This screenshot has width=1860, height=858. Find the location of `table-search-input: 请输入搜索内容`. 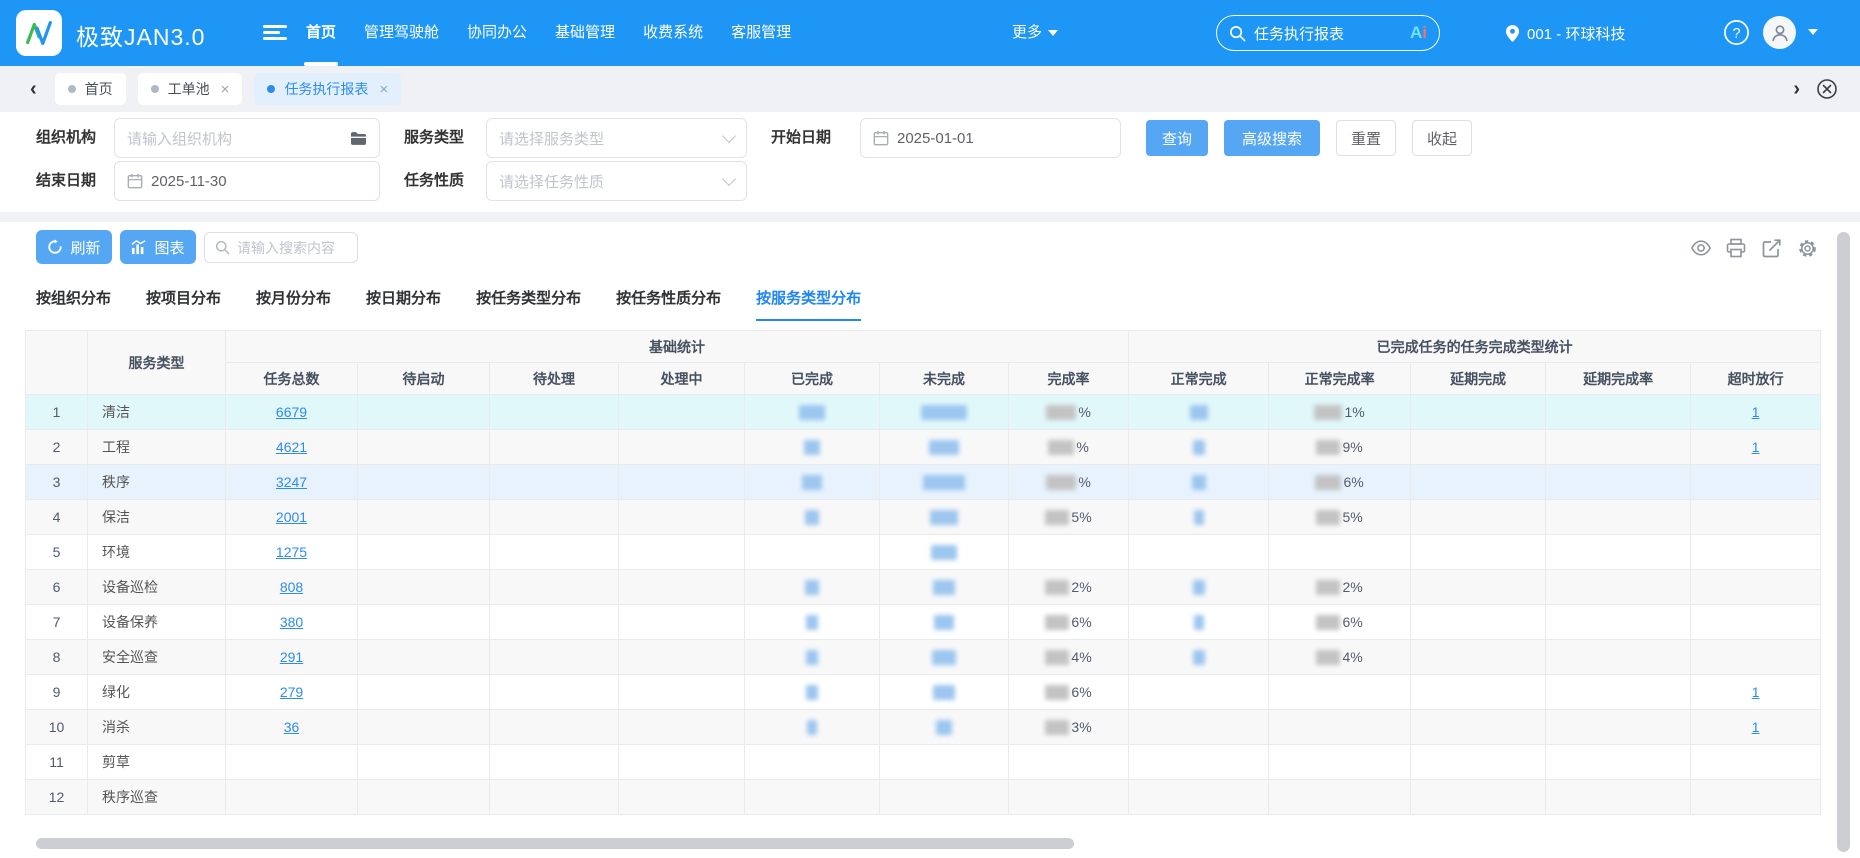

table-search-input: 请输入搜索内容 is located at coordinates (281, 247).